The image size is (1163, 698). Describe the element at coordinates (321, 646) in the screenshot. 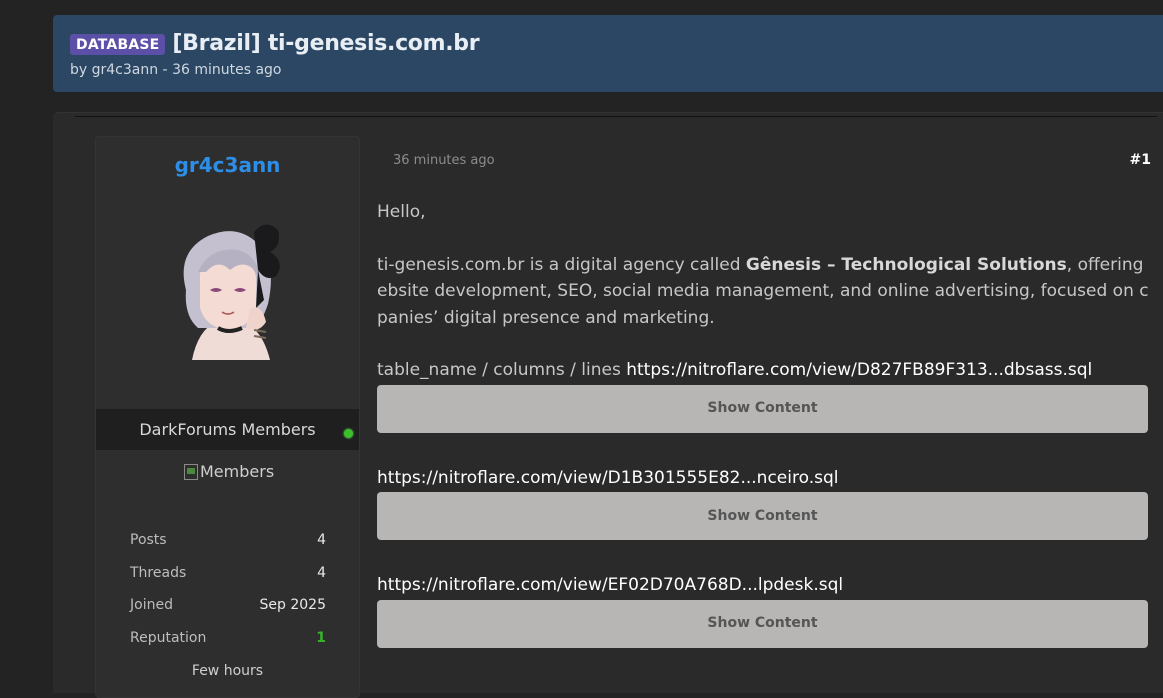

I see `stat-value: 1` at that location.